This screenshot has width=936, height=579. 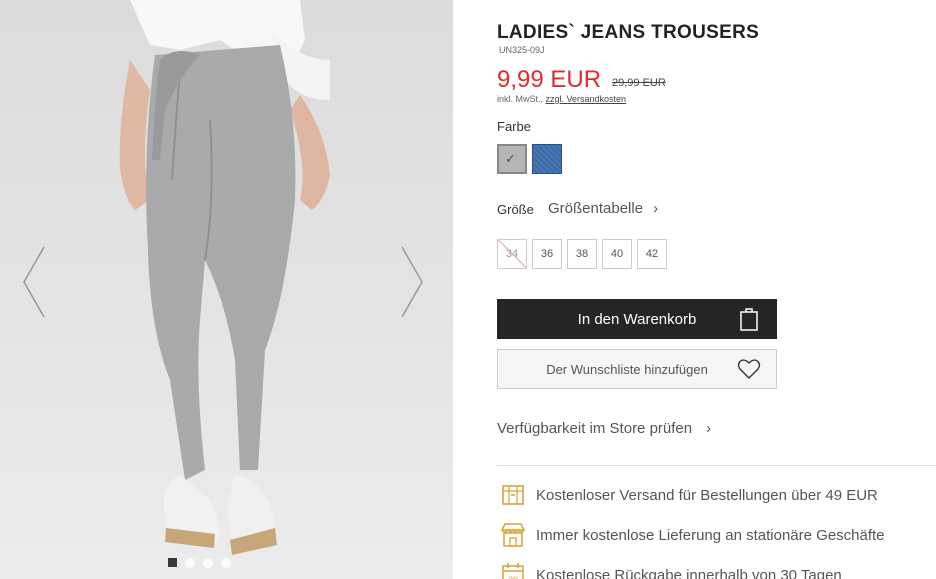 I want to click on size-chart-link: Größentabelle ›, so click(x=603, y=208).